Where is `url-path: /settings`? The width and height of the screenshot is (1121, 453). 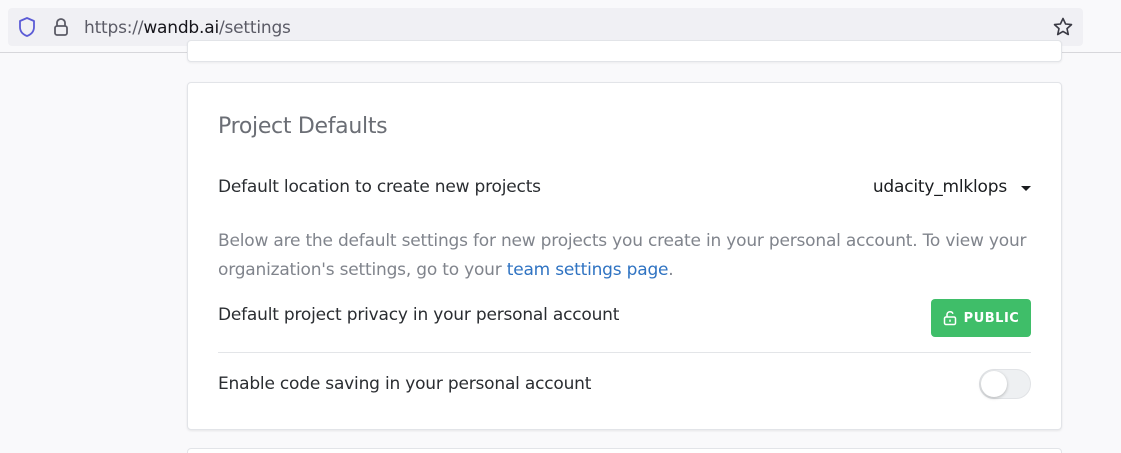 url-path: /settings is located at coordinates (254, 28).